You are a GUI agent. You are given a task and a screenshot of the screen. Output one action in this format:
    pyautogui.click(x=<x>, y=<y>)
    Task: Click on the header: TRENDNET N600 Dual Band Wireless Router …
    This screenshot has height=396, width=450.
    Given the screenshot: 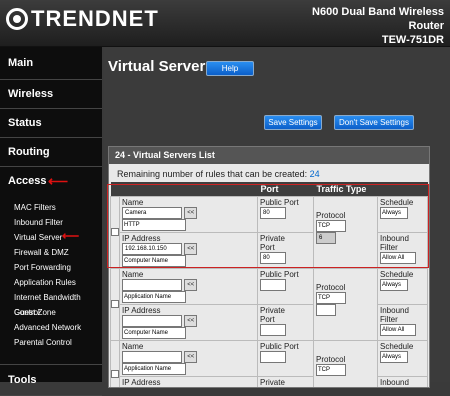 What is the action you would take?
    pyautogui.click(x=225, y=23)
    